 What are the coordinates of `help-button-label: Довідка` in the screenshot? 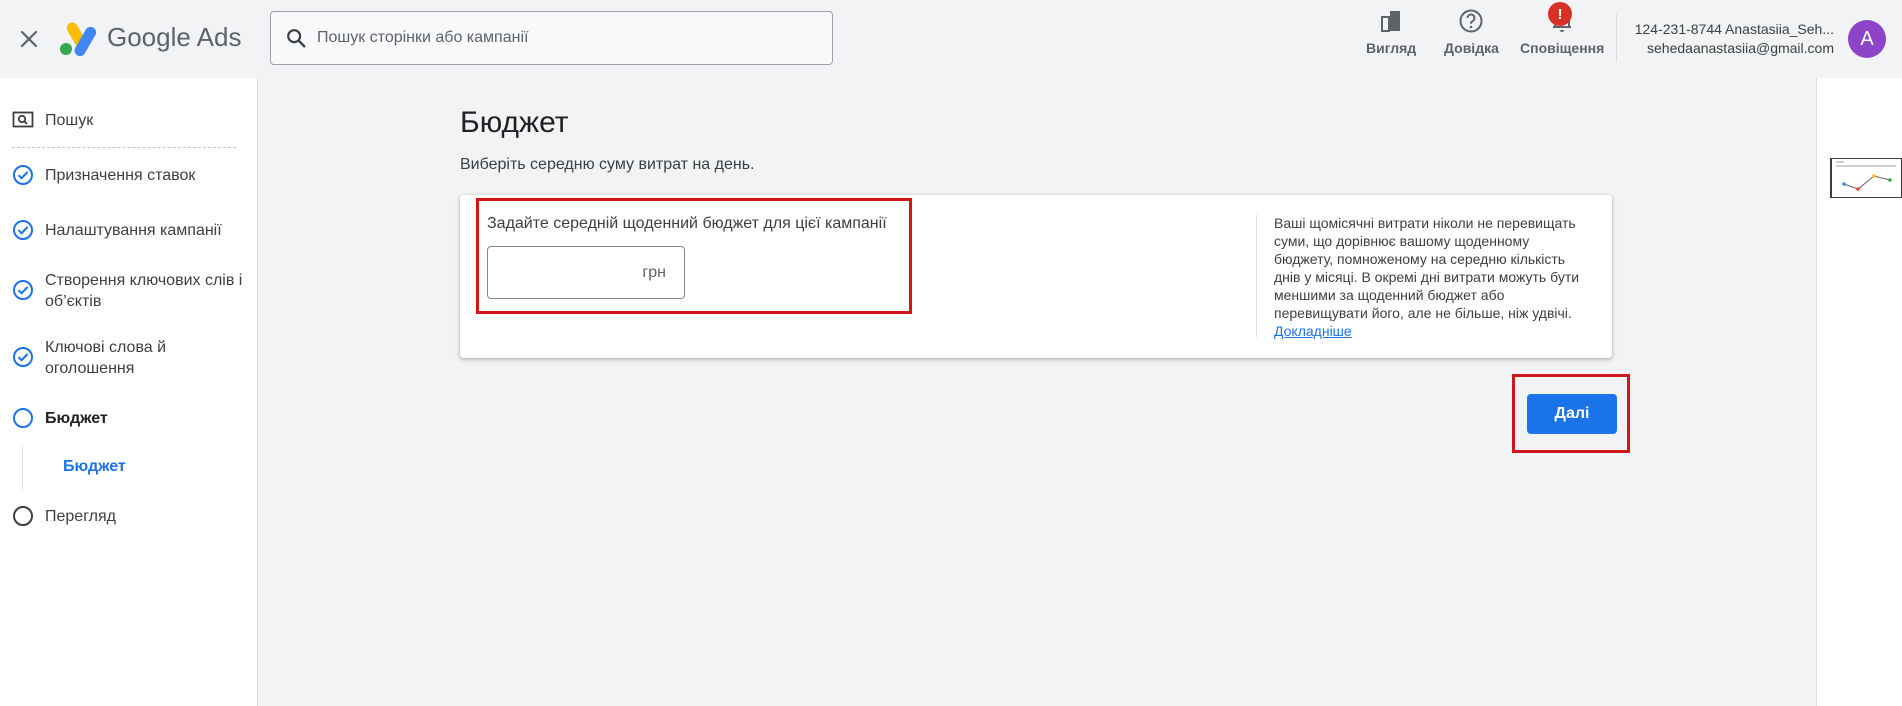 It's located at (1471, 48).